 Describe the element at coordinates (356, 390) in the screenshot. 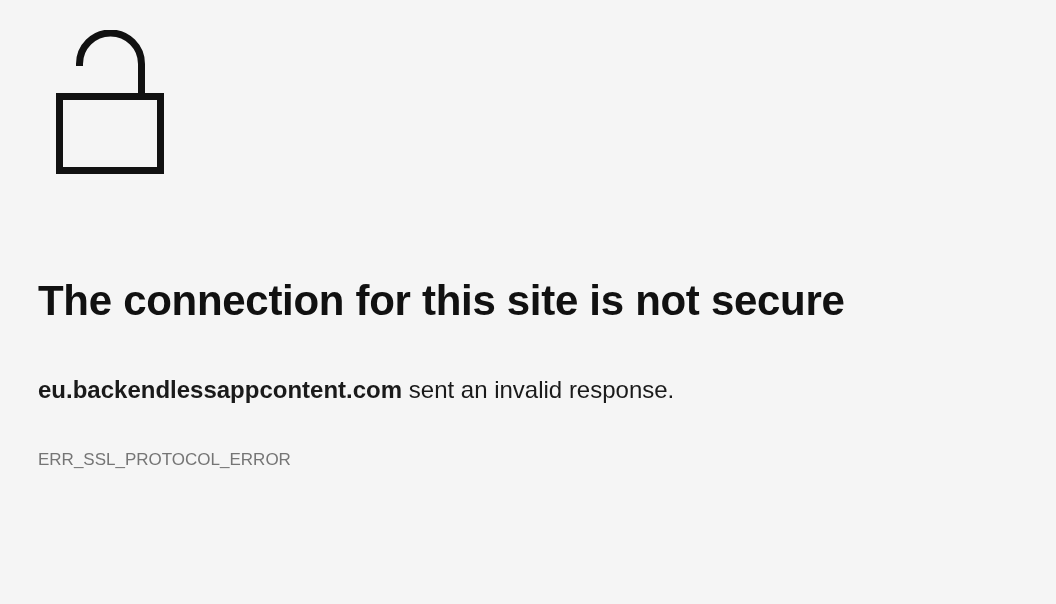

I see `error-message: eu.backendlessappcontent.com sent an invalid response.` at that location.